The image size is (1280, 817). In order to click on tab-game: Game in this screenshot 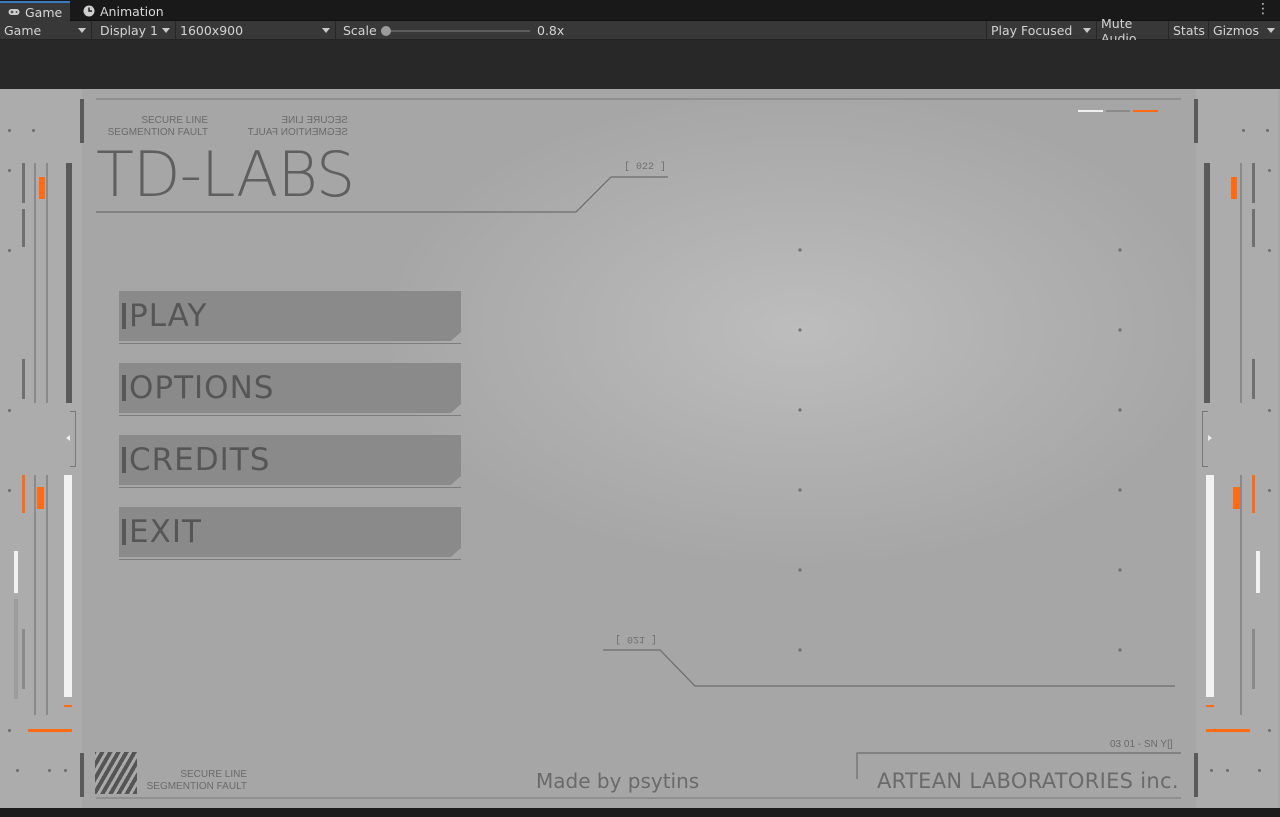, I will do `click(35, 11)`.